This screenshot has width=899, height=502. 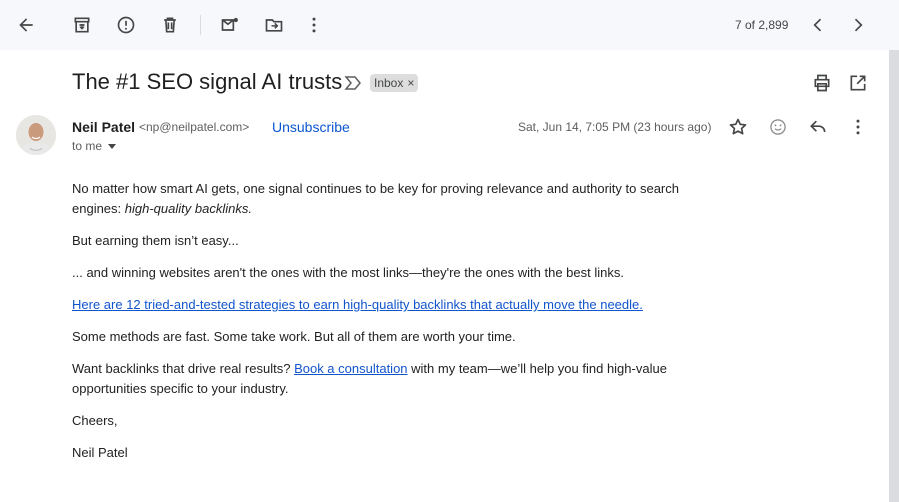 I want to click on unsubscribe-link: Unsubscribe, so click(x=311, y=127).